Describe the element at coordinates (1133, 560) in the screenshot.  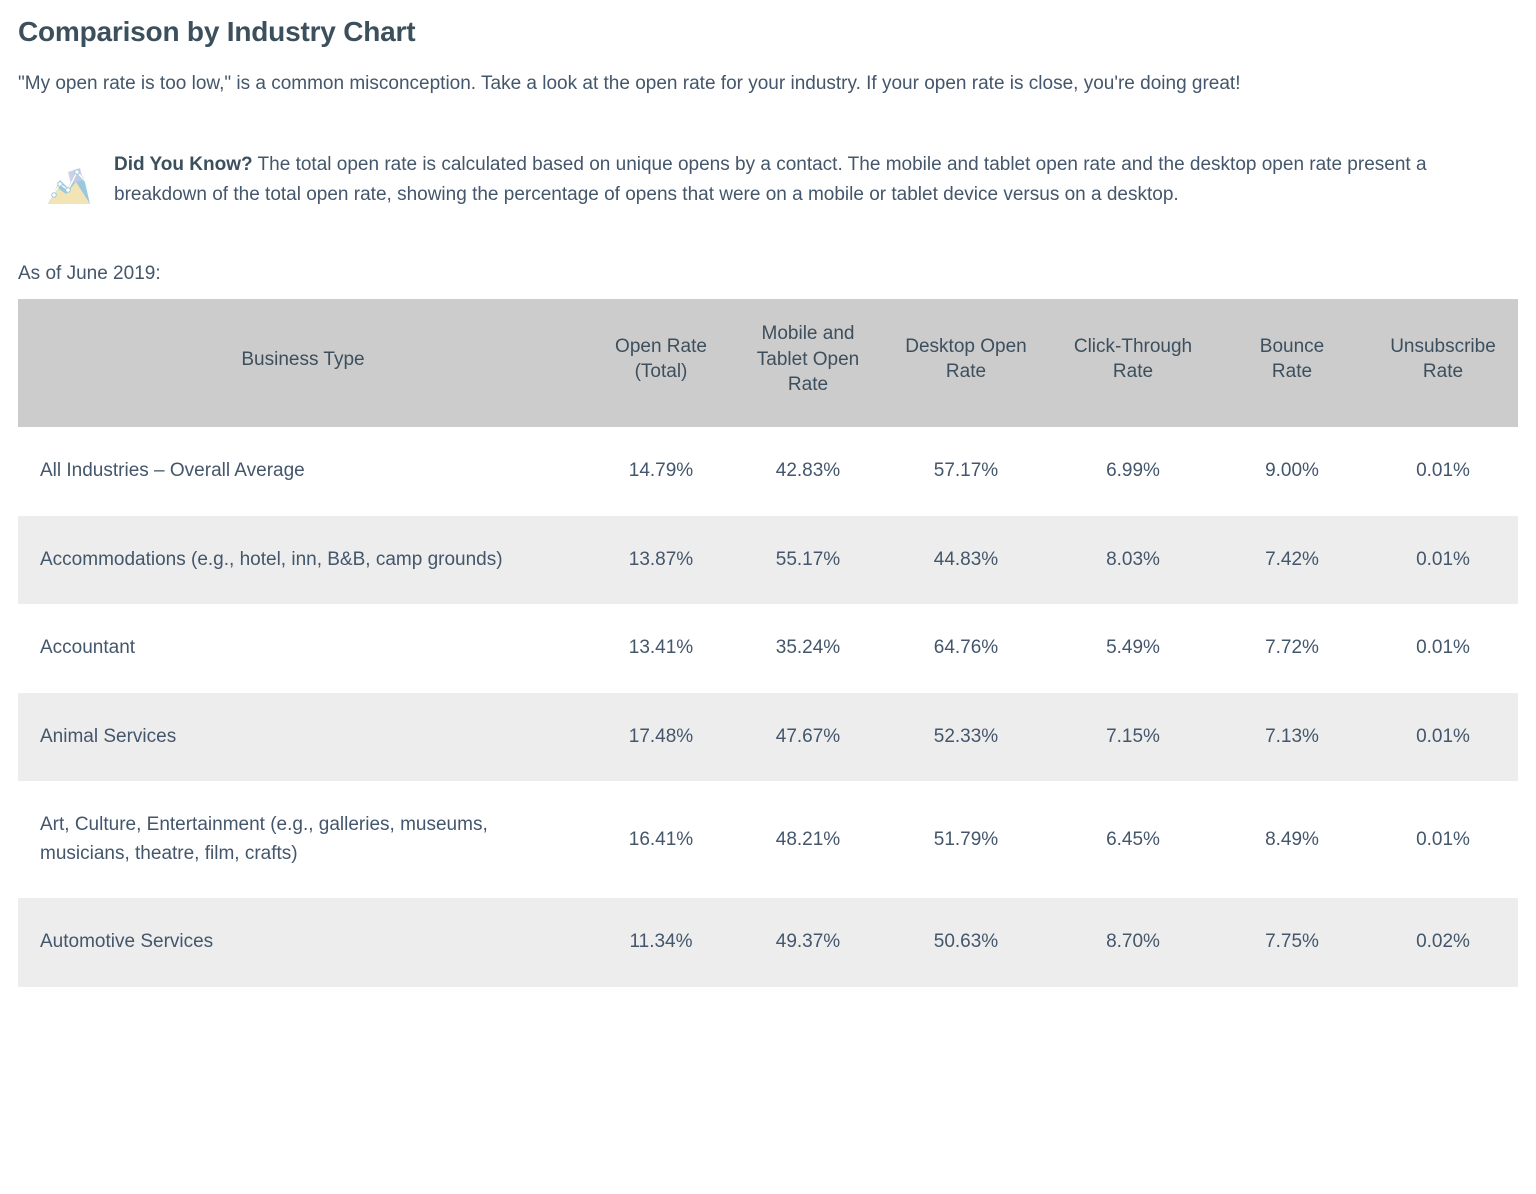
I see `cell-click-through-rate: 8.03%` at that location.